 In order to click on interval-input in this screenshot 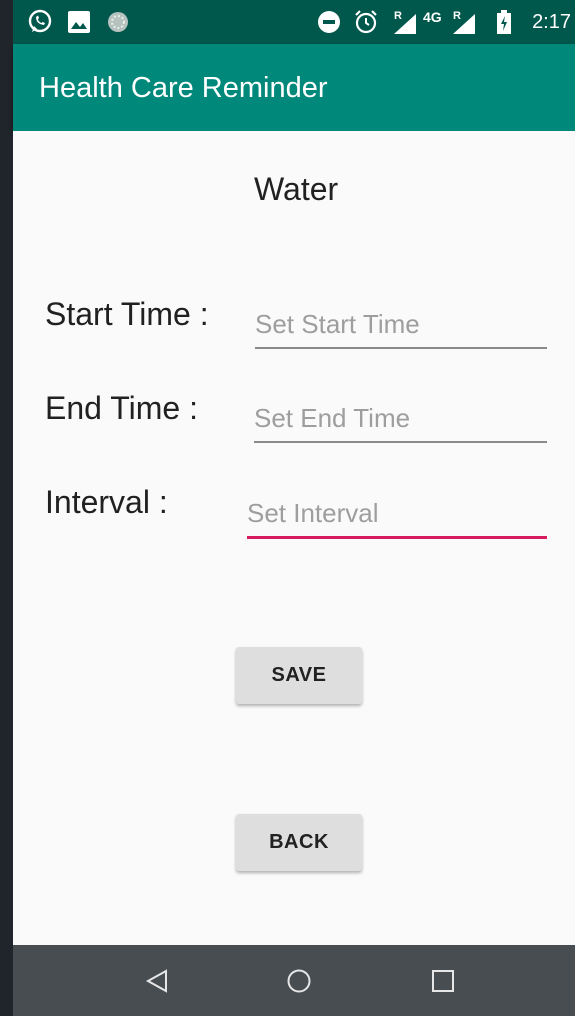, I will do `click(397, 513)`.